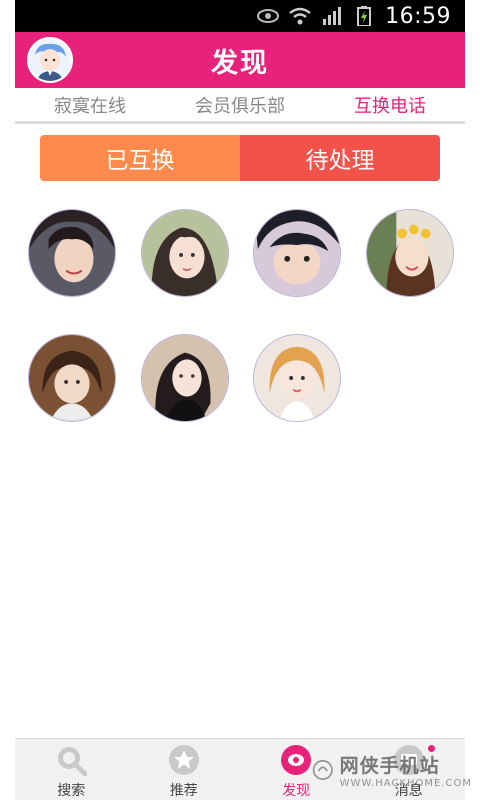 The height and width of the screenshot is (800, 480). What do you see at coordinates (240, 63) in the screenshot?
I see `page-title: 发现` at bounding box center [240, 63].